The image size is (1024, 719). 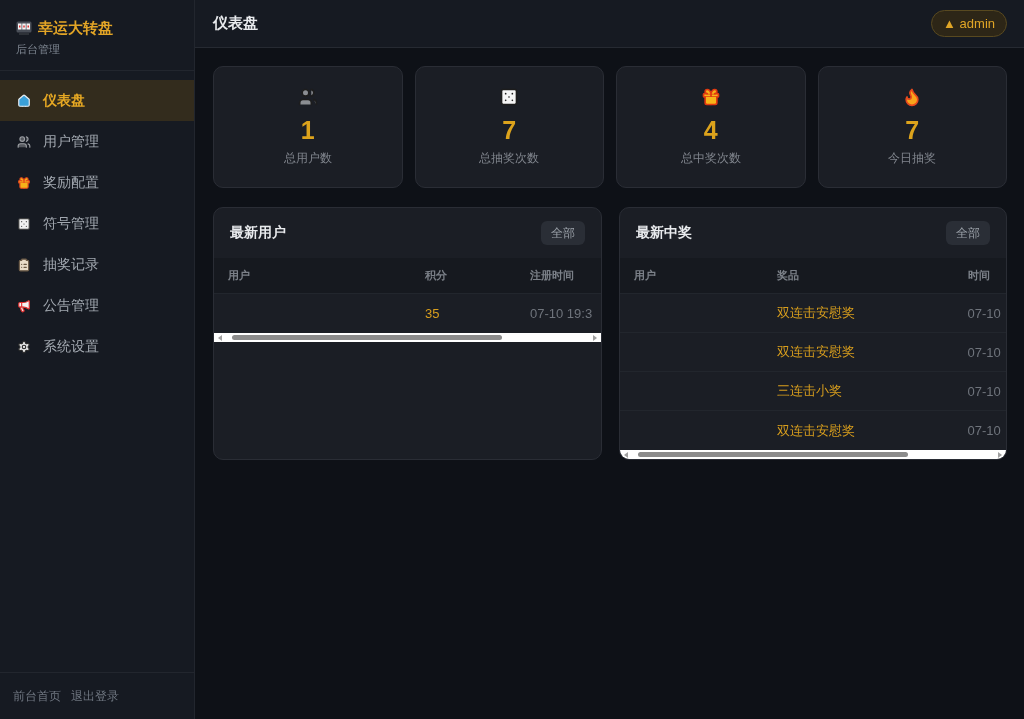 What do you see at coordinates (912, 158) in the screenshot?
I see `stat-label: 今日抽奖` at bounding box center [912, 158].